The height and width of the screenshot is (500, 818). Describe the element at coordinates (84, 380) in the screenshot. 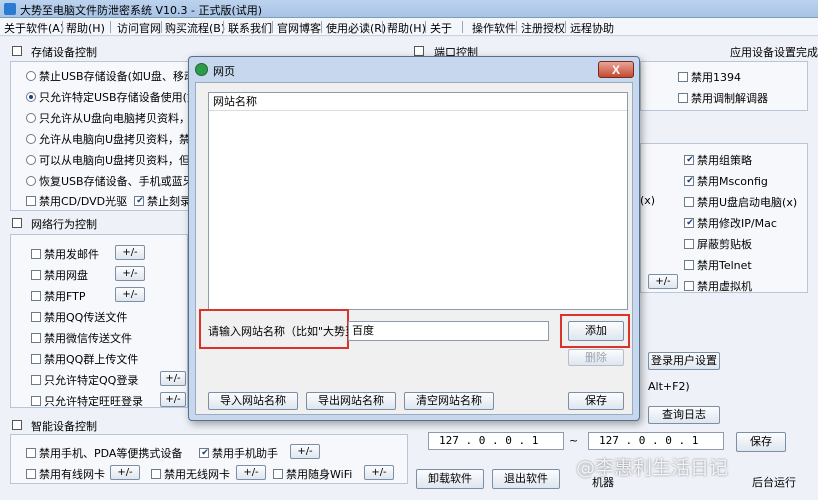

I see `allow-specific-qq-checkbox: 只允许特定QQ登录` at that location.